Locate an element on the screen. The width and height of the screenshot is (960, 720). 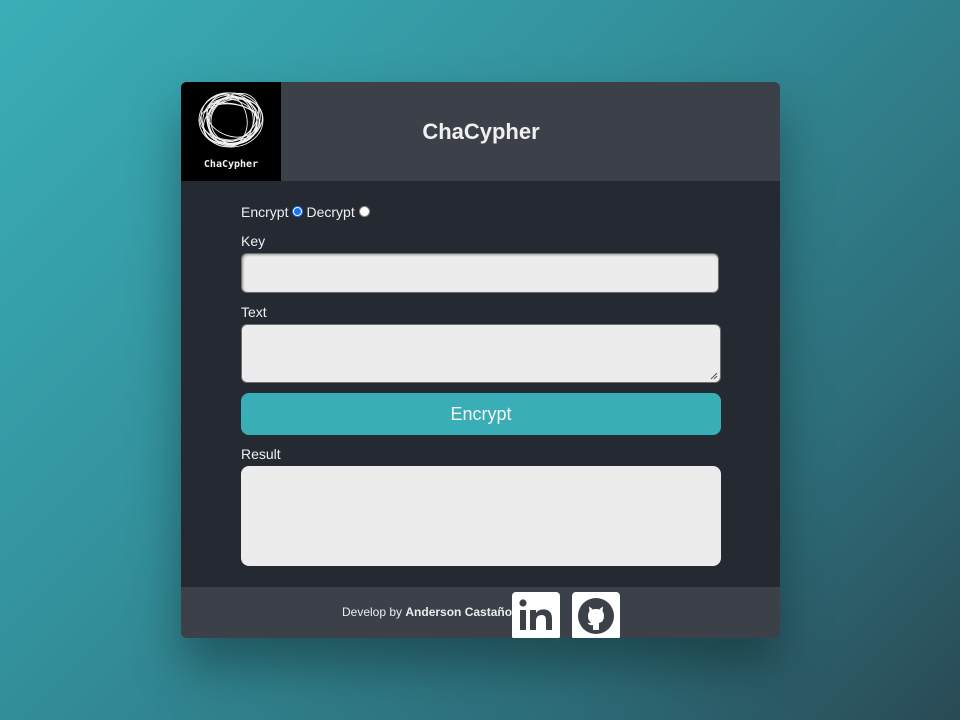
linkedin-icon is located at coordinates (535, 614).